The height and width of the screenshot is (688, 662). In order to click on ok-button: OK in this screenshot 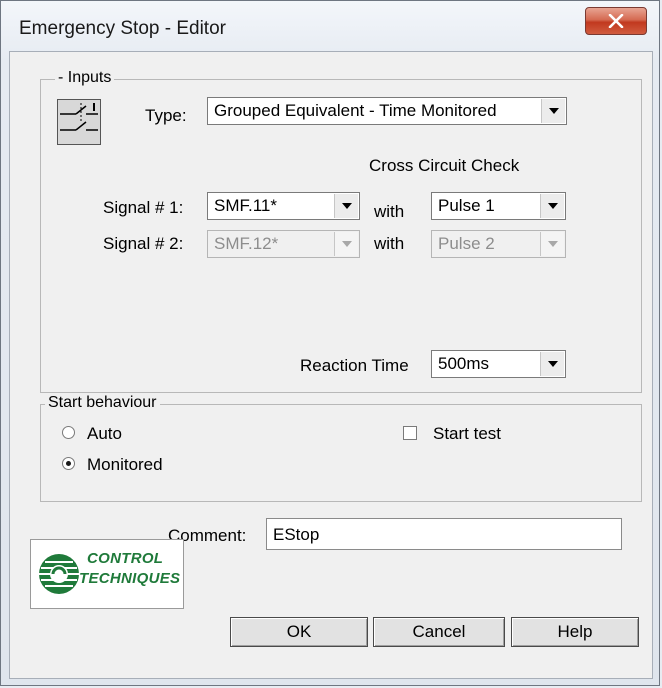, I will do `click(299, 632)`.